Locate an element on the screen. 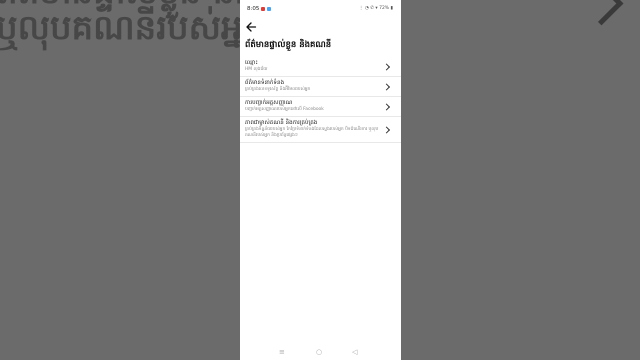  item-title: ការបញ្ជាក់អត្តសញ្ញាណ is located at coordinates (269, 103).